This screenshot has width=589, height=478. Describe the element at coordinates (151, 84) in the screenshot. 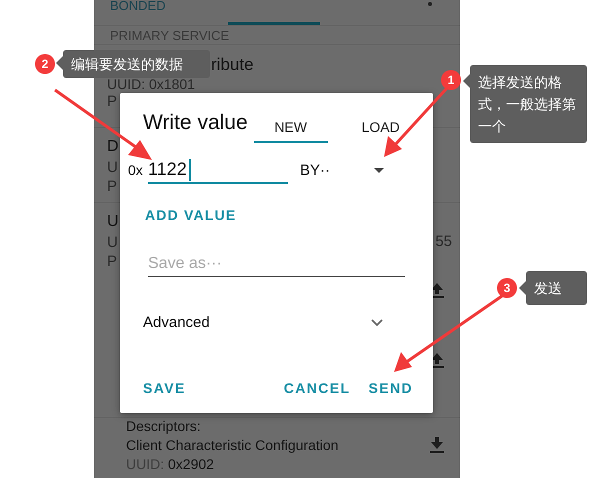

I see `row-text: UUID: 0x1801` at that location.